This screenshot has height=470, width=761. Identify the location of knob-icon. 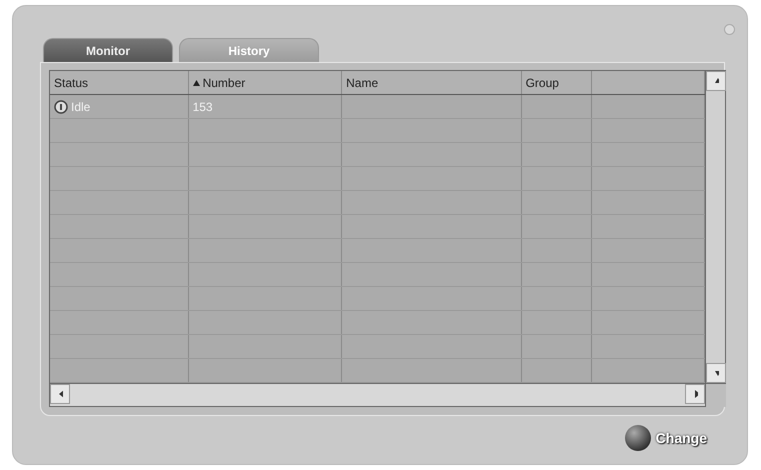
(729, 29).